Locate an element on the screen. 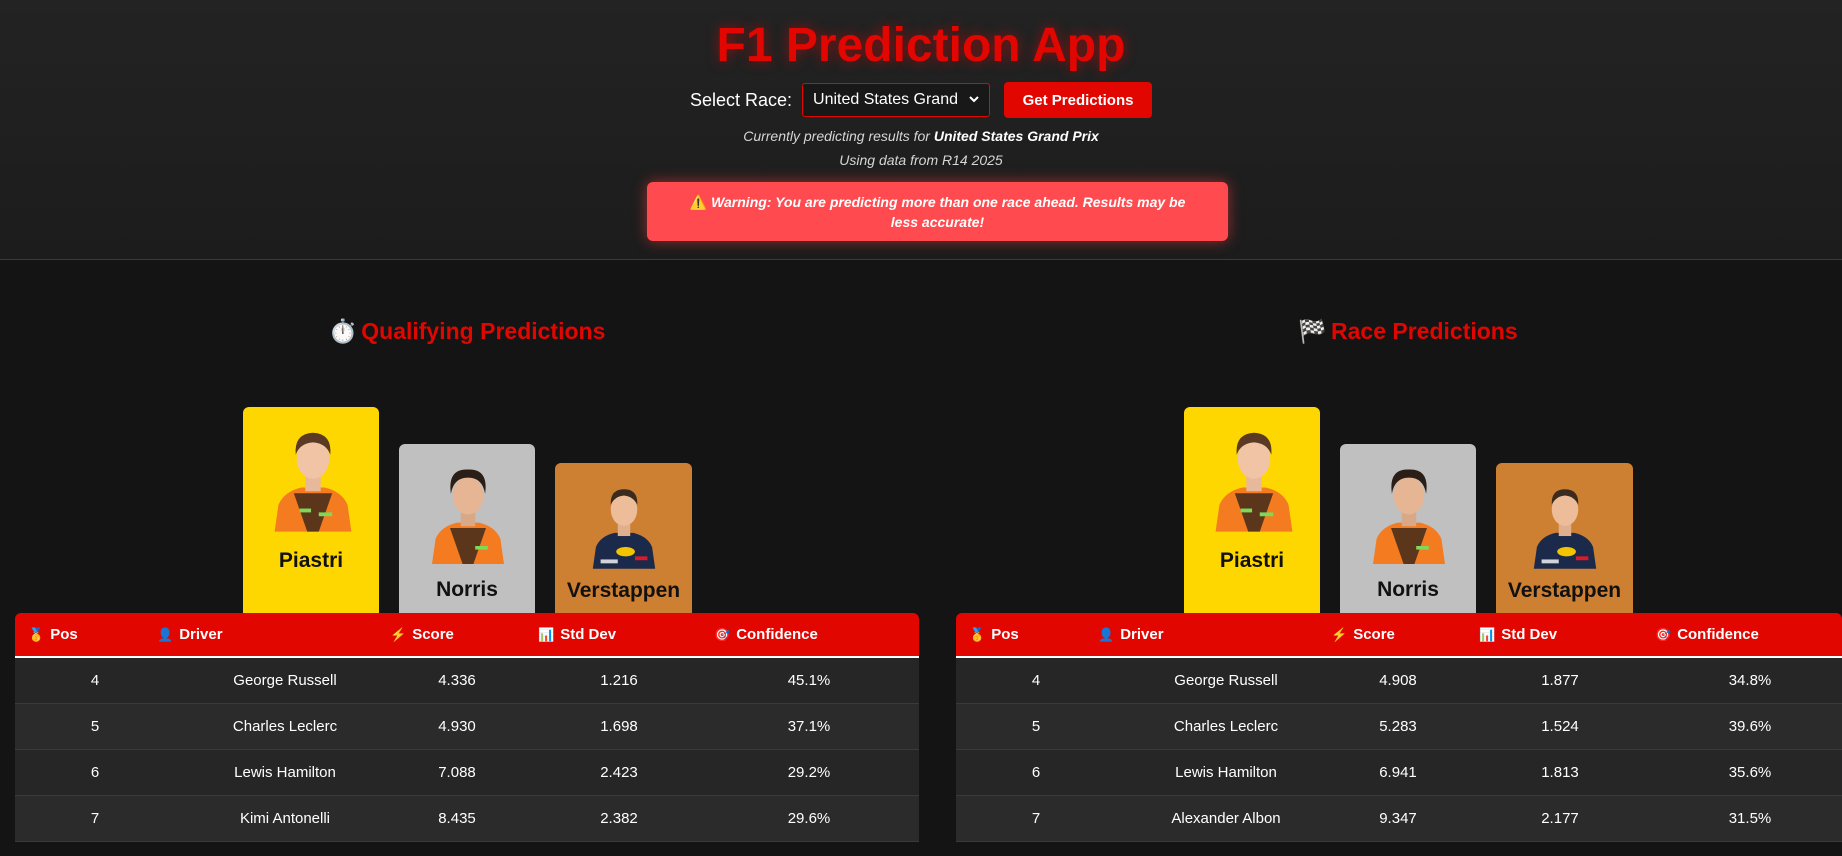  podium-first: Piastri is located at coordinates (311, 510).